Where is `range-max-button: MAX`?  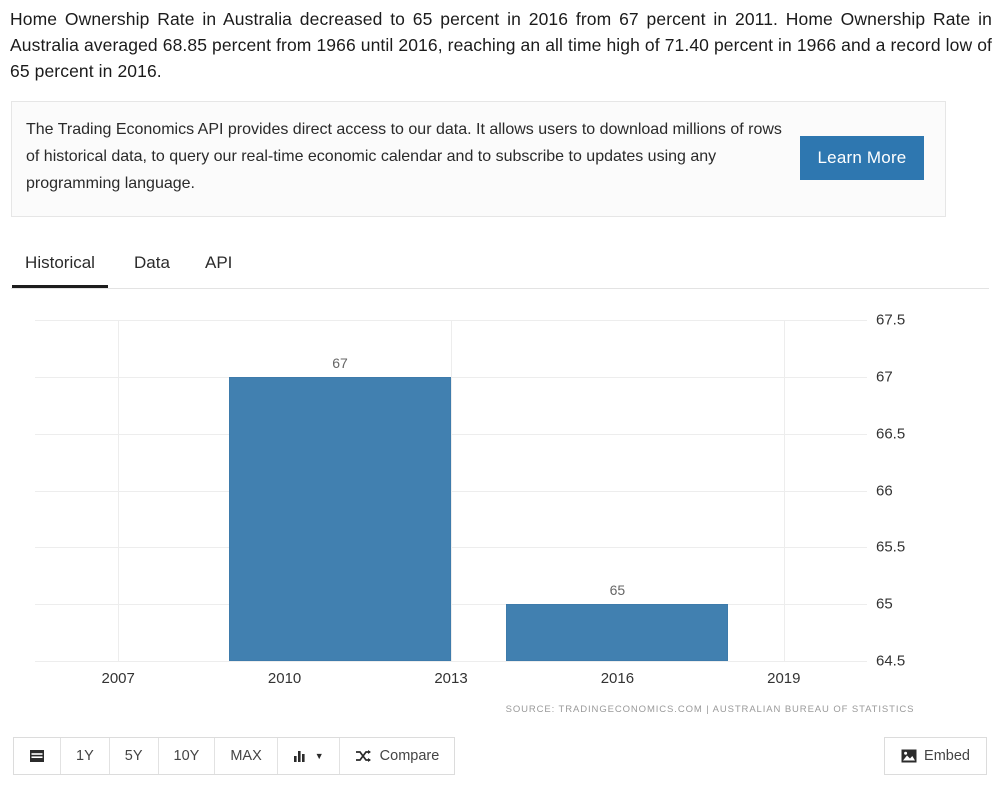 range-max-button: MAX is located at coordinates (246, 756).